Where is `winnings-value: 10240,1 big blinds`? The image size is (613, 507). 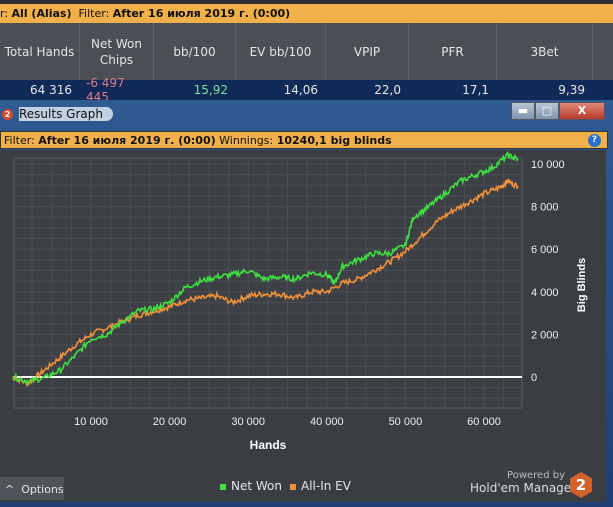 winnings-value: 10240,1 big blinds is located at coordinates (334, 140).